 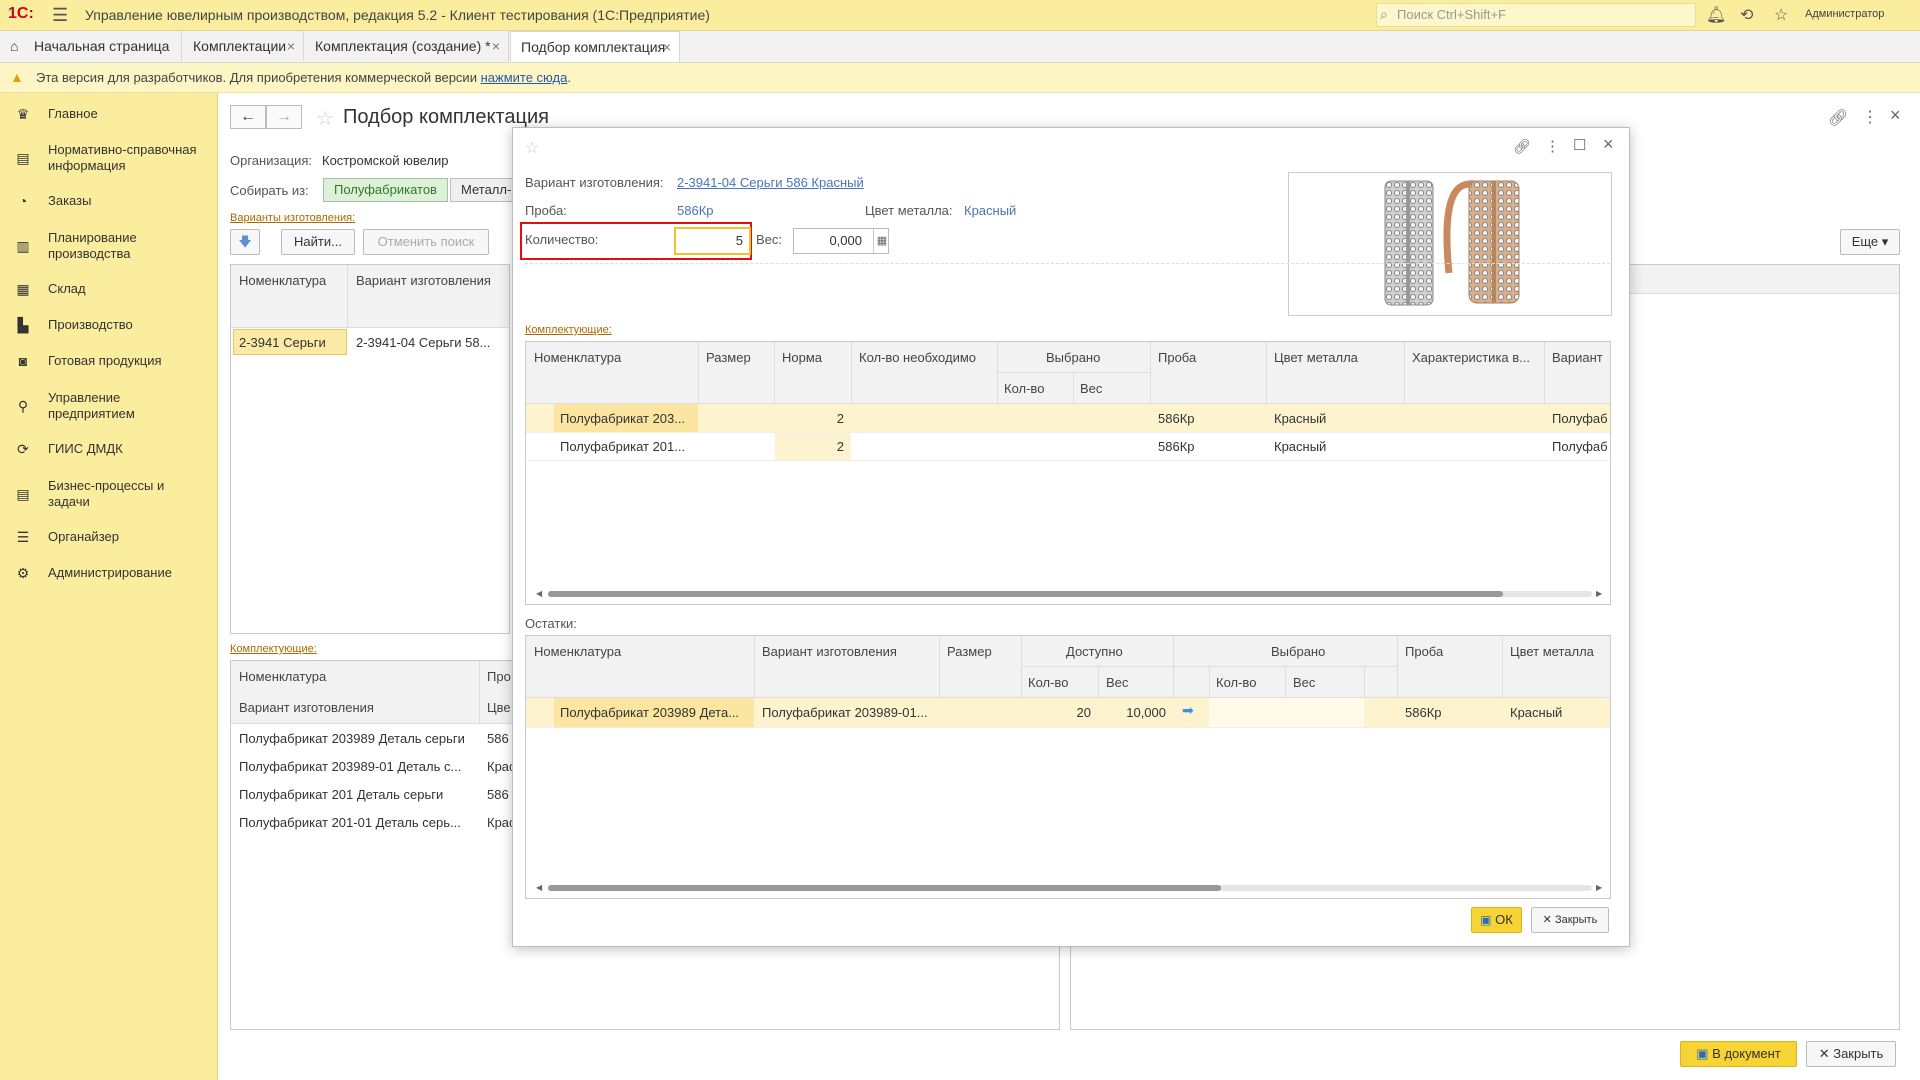 I want to click on favorite-star-icon: ☆, so click(x=532, y=148).